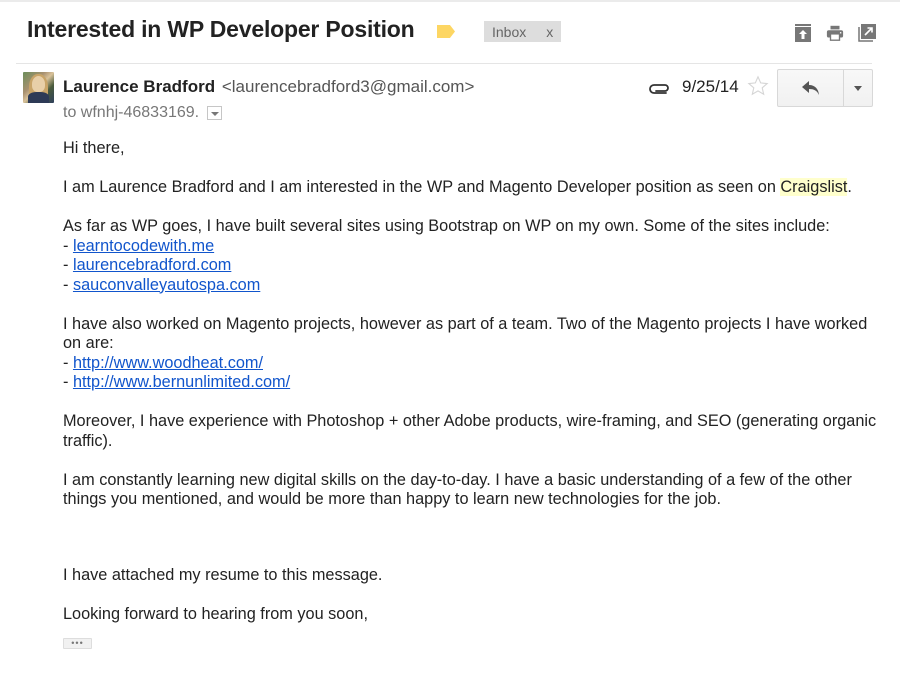 Image resolution: width=900 pixels, height=674 pixels. I want to click on reply-button-group, so click(825, 88).